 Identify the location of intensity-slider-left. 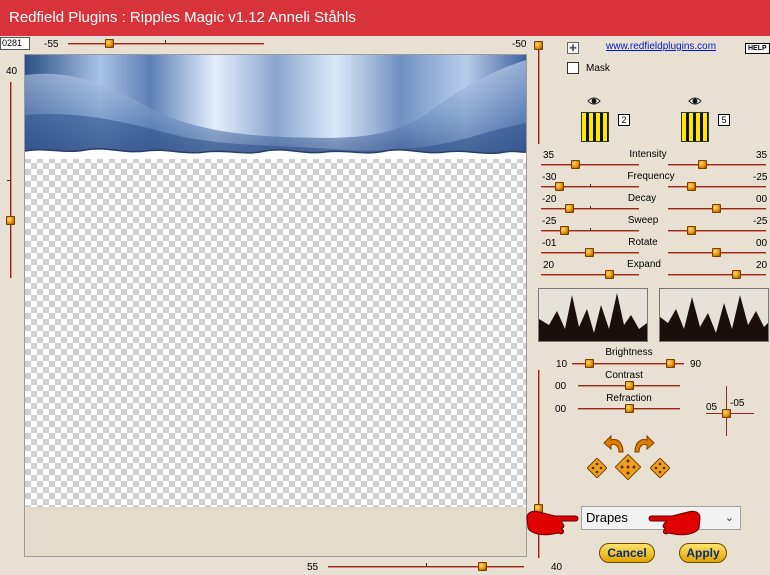
(590, 165).